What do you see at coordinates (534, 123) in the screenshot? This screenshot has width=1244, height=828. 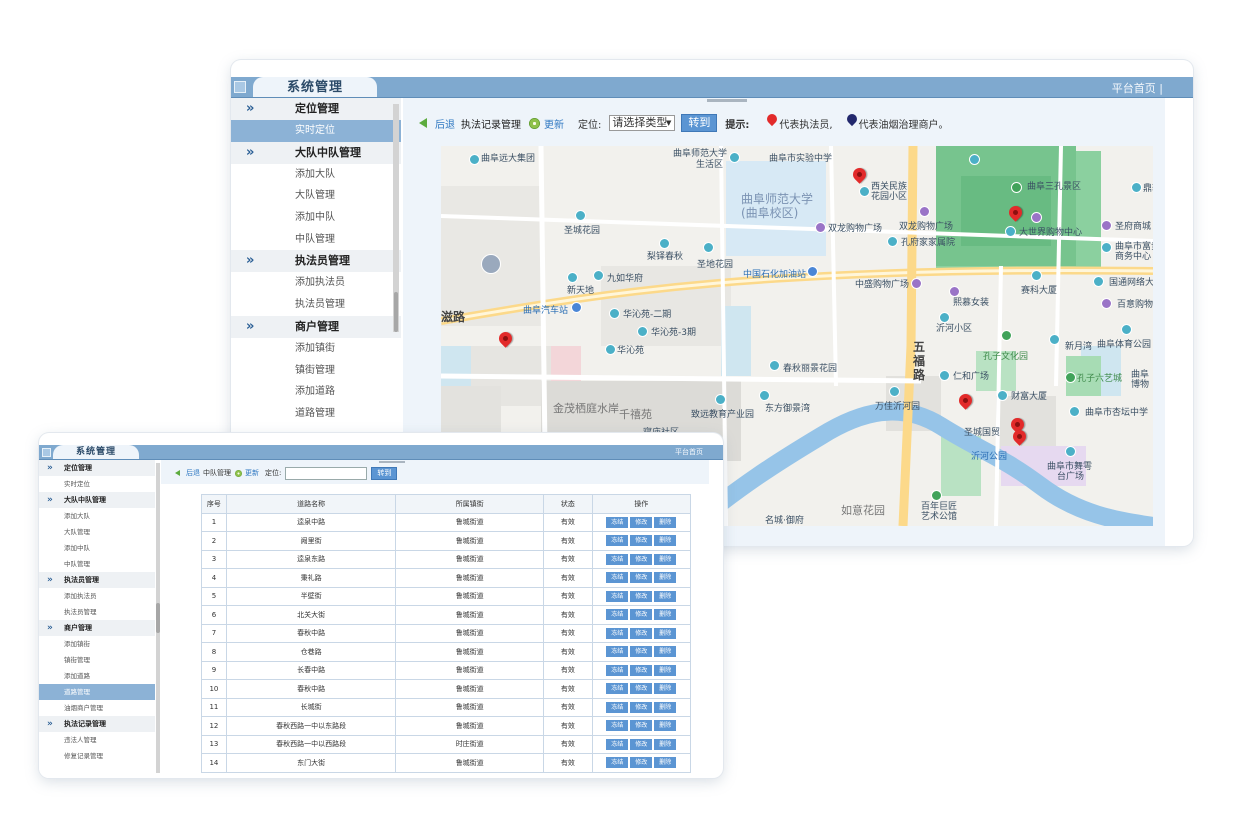 I see `refresh-icon` at bounding box center [534, 123].